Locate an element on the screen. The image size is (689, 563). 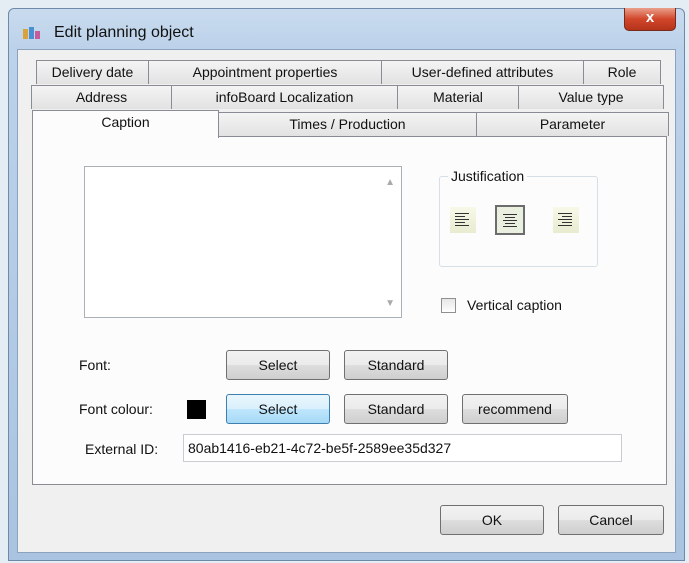
tab-role: Role is located at coordinates (622, 72).